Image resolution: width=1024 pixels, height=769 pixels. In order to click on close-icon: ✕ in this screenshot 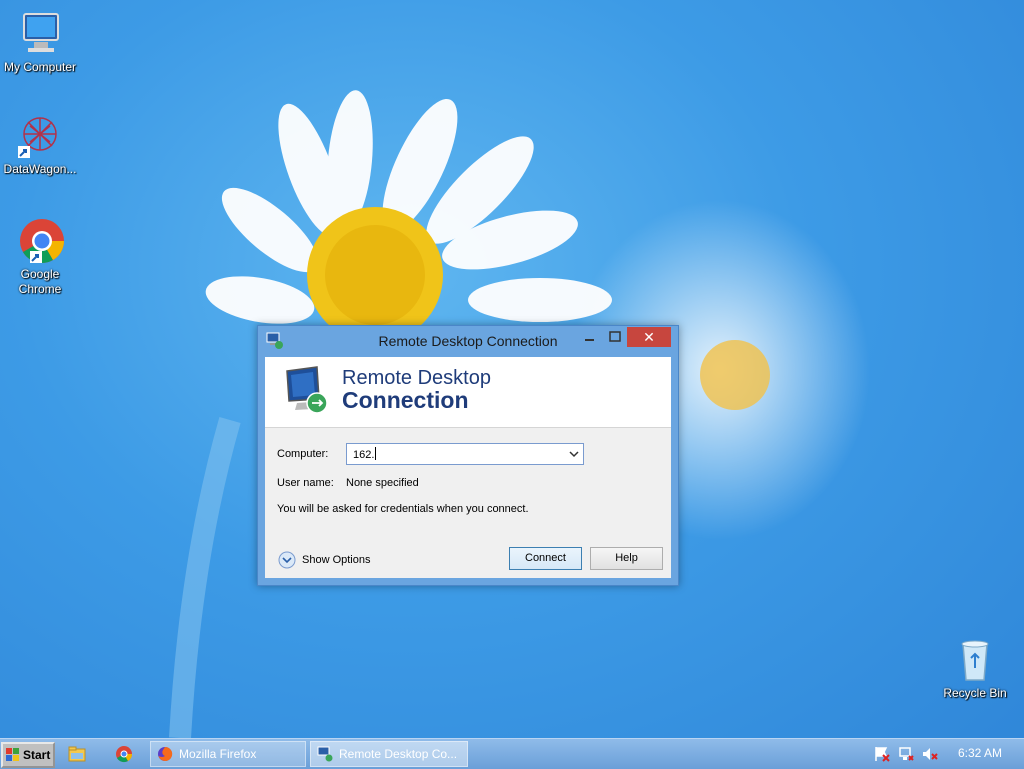, I will do `click(649, 337)`.